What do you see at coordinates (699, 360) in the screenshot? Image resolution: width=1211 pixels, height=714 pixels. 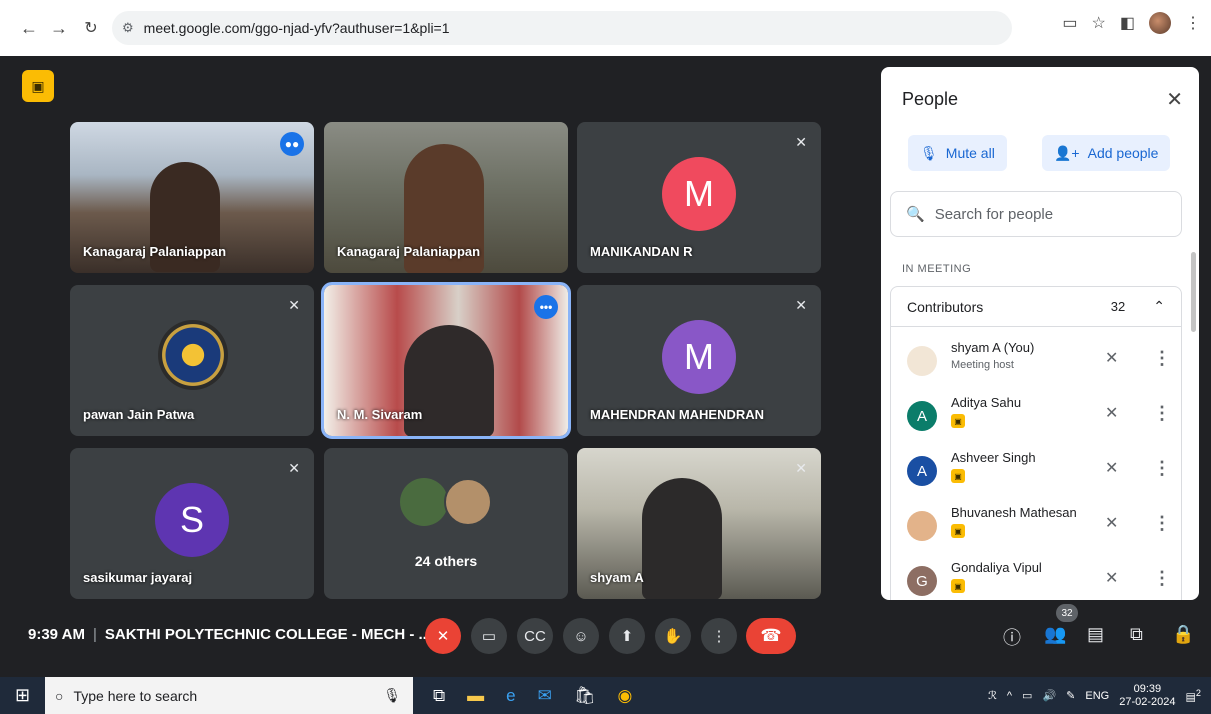 I see `participant-tile: ✕ M MAHENDRAN MAHENDRAN` at bounding box center [699, 360].